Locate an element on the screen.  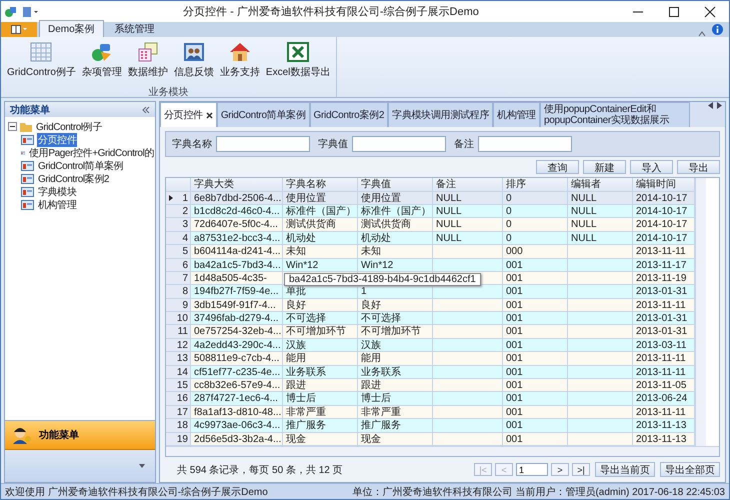
row-number: 6 is located at coordinates (183, 265).